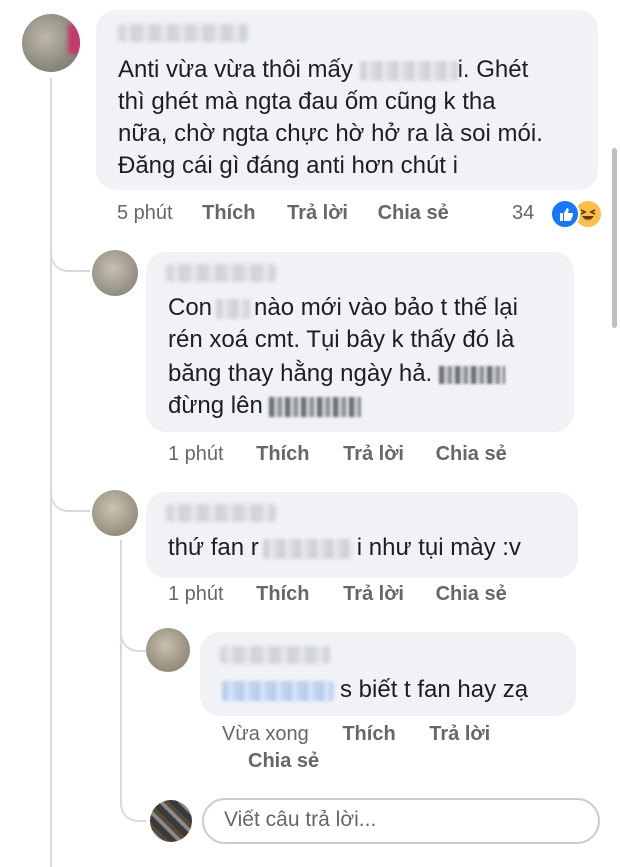 The image size is (620, 867). What do you see at coordinates (336, 374) in the screenshot?
I see `comment-text: băng thay hằng ngày hả.` at bounding box center [336, 374].